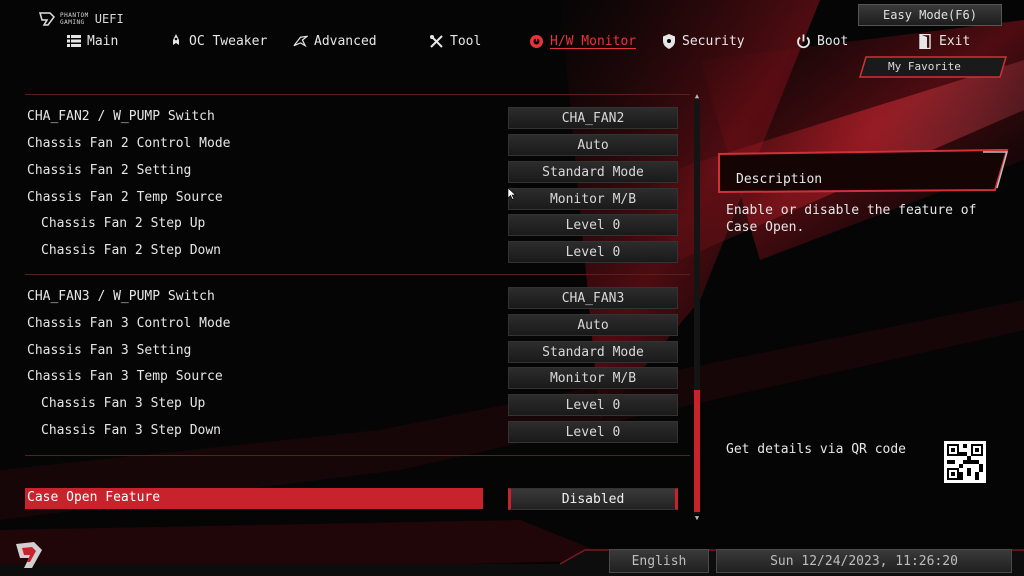  Describe the element at coordinates (593, 499) in the screenshot. I see `setting-value-dropdown: Disabled` at that location.